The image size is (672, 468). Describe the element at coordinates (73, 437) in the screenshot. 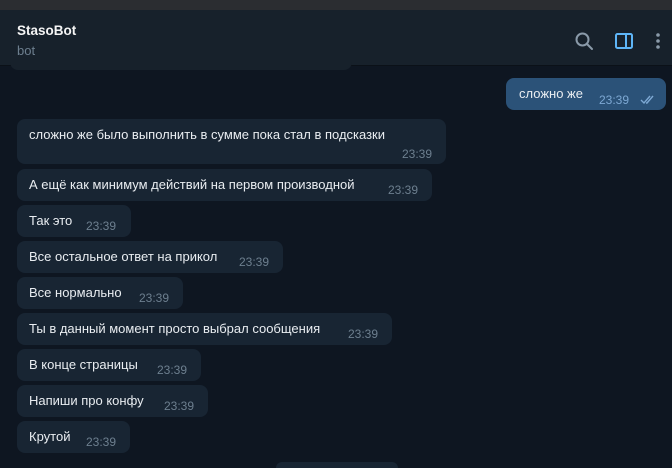

I see `incoming-message: Крутой 23:39` at that location.